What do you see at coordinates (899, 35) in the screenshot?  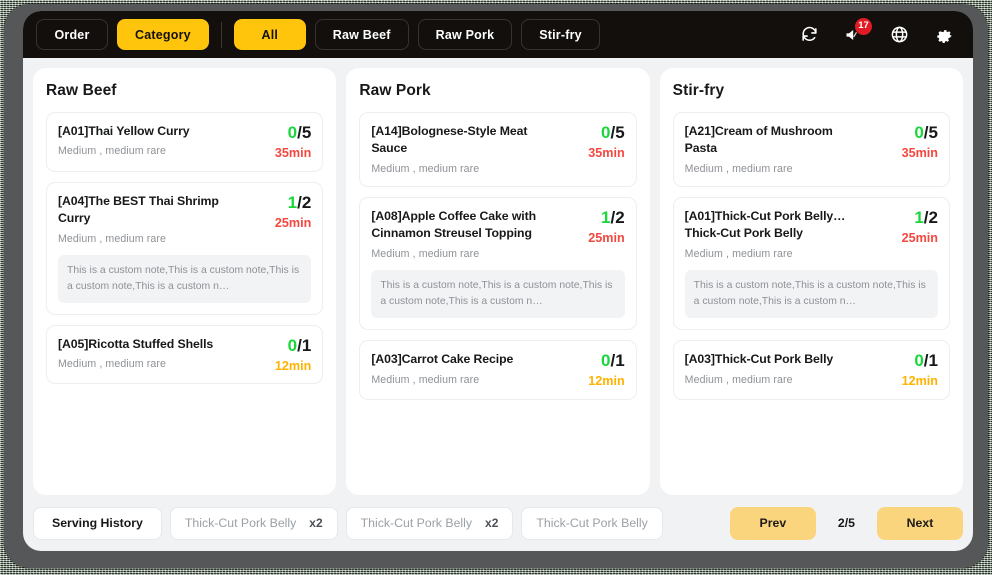 I see `globe-icon` at bounding box center [899, 35].